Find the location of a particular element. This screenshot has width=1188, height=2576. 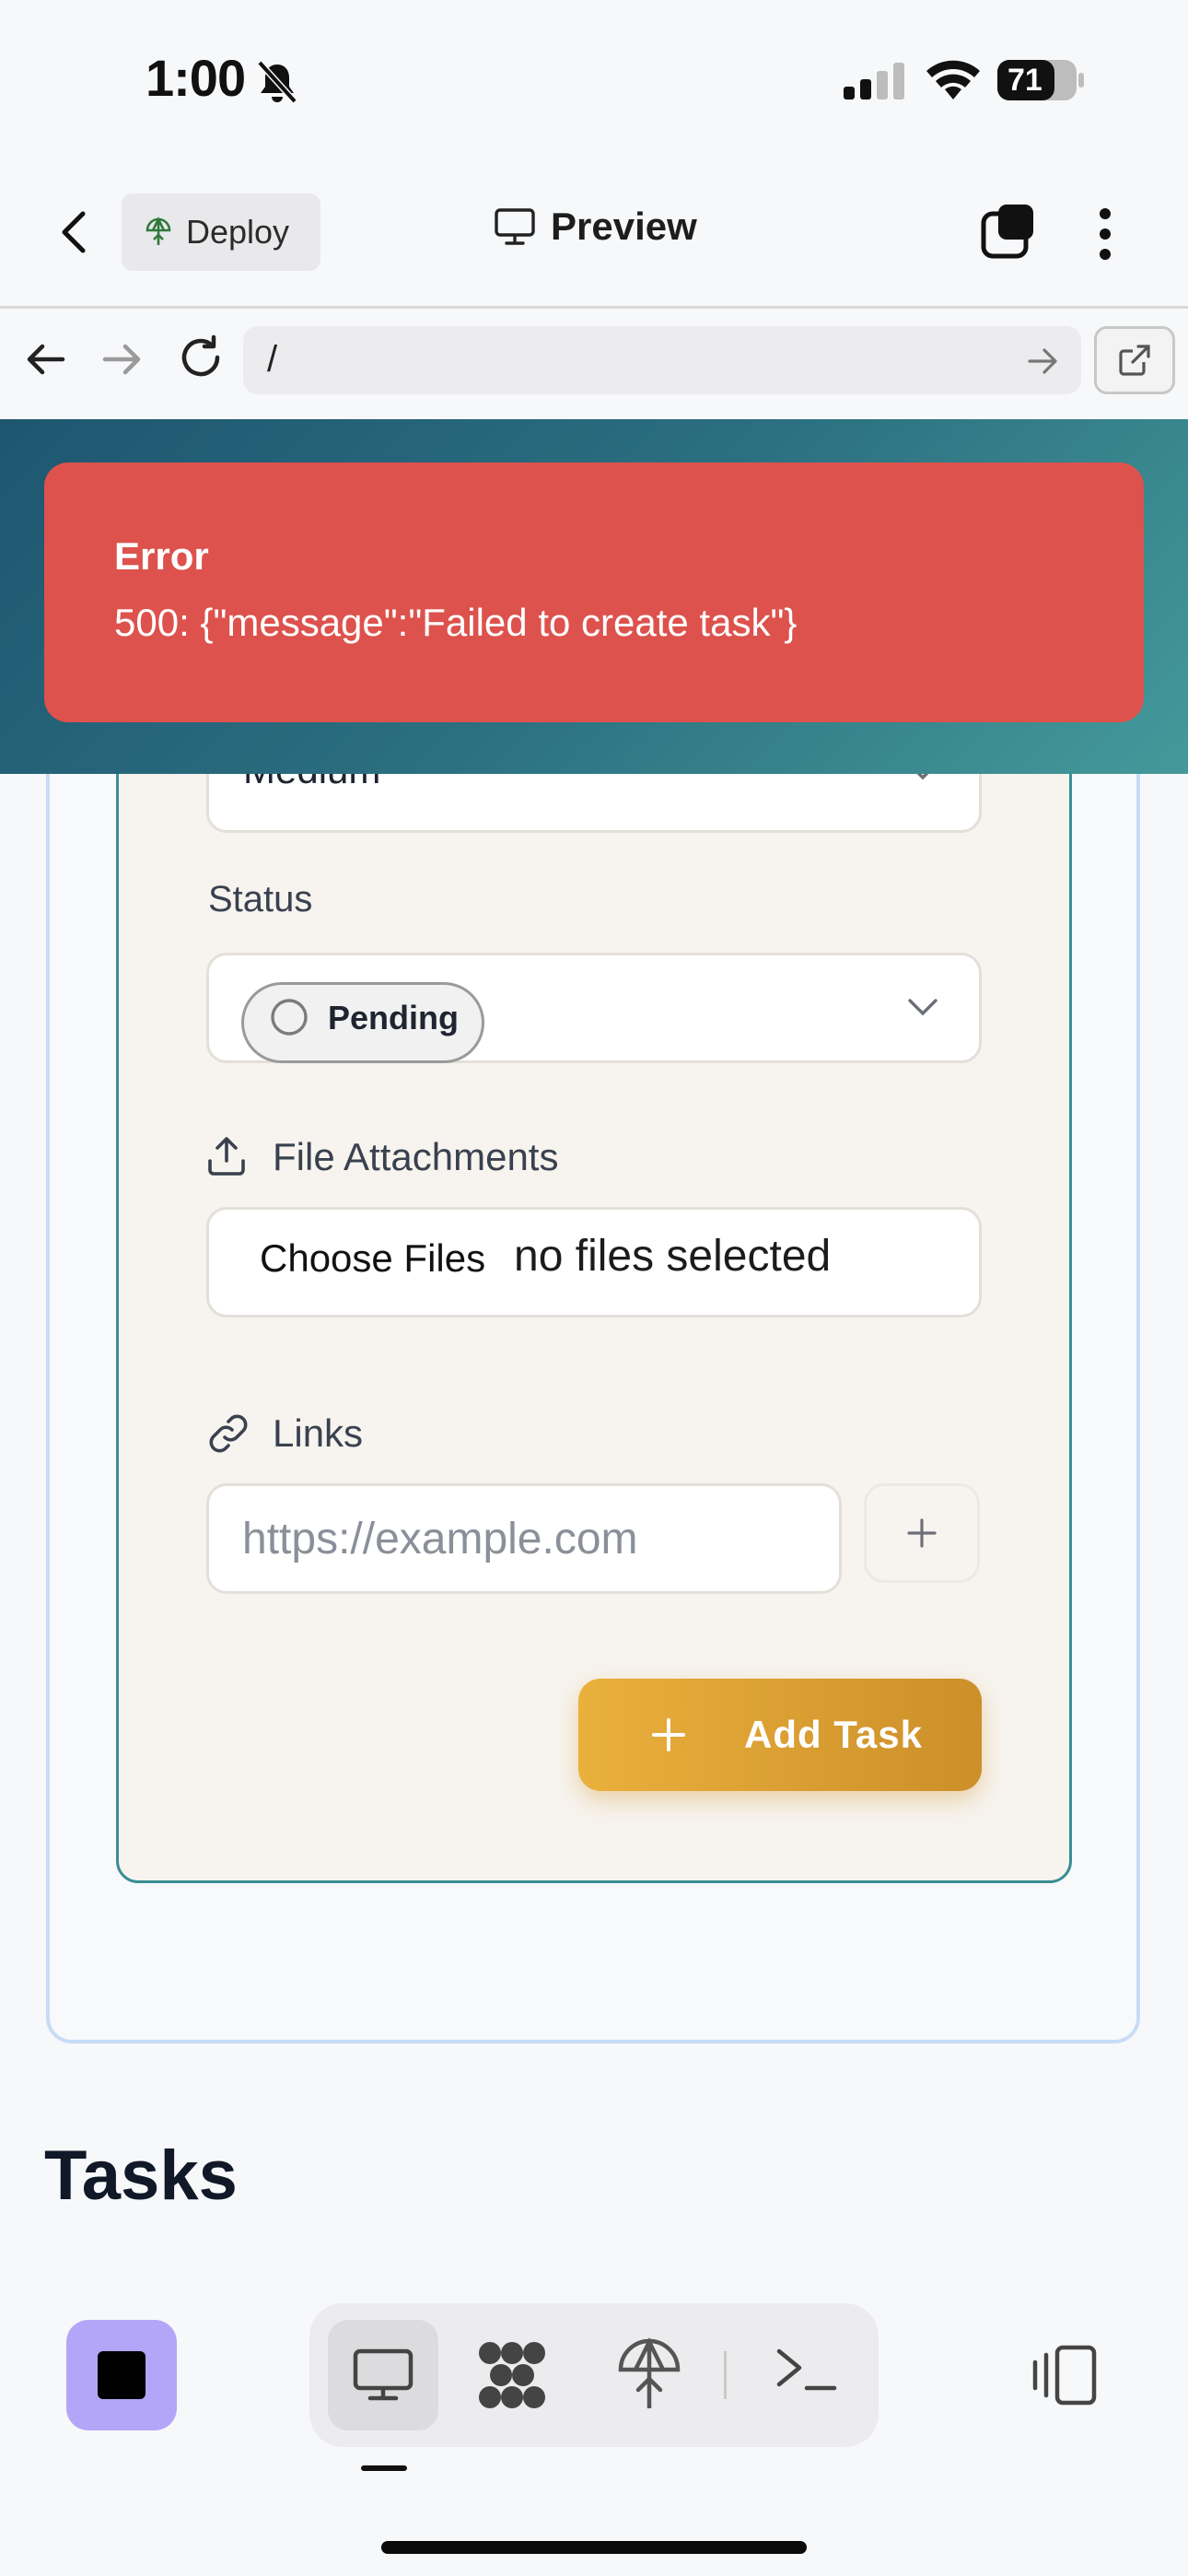

chevron-left-icon is located at coordinates (76, 232).